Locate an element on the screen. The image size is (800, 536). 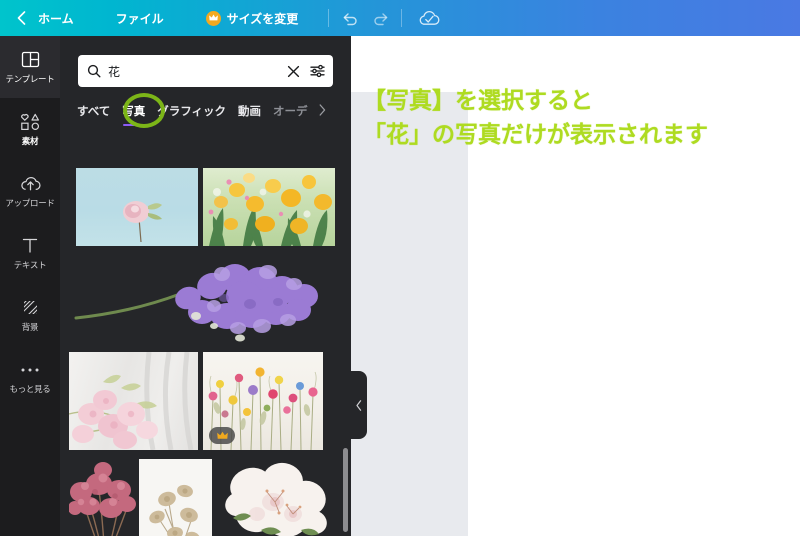
tab-graphics: グラフィック is located at coordinates (191, 111).